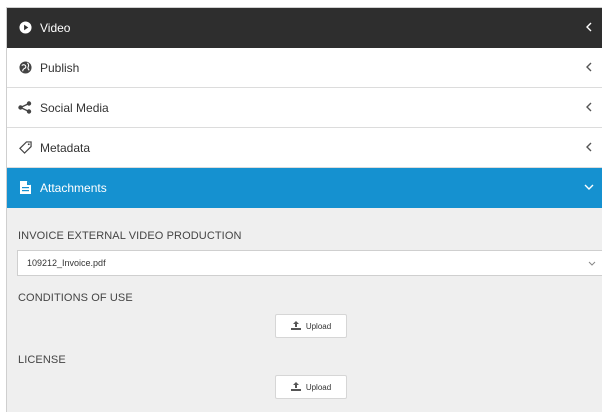 This screenshot has width=602, height=412. Describe the element at coordinates (318, 387) in the screenshot. I see `license-upload-label: Upload` at that location.